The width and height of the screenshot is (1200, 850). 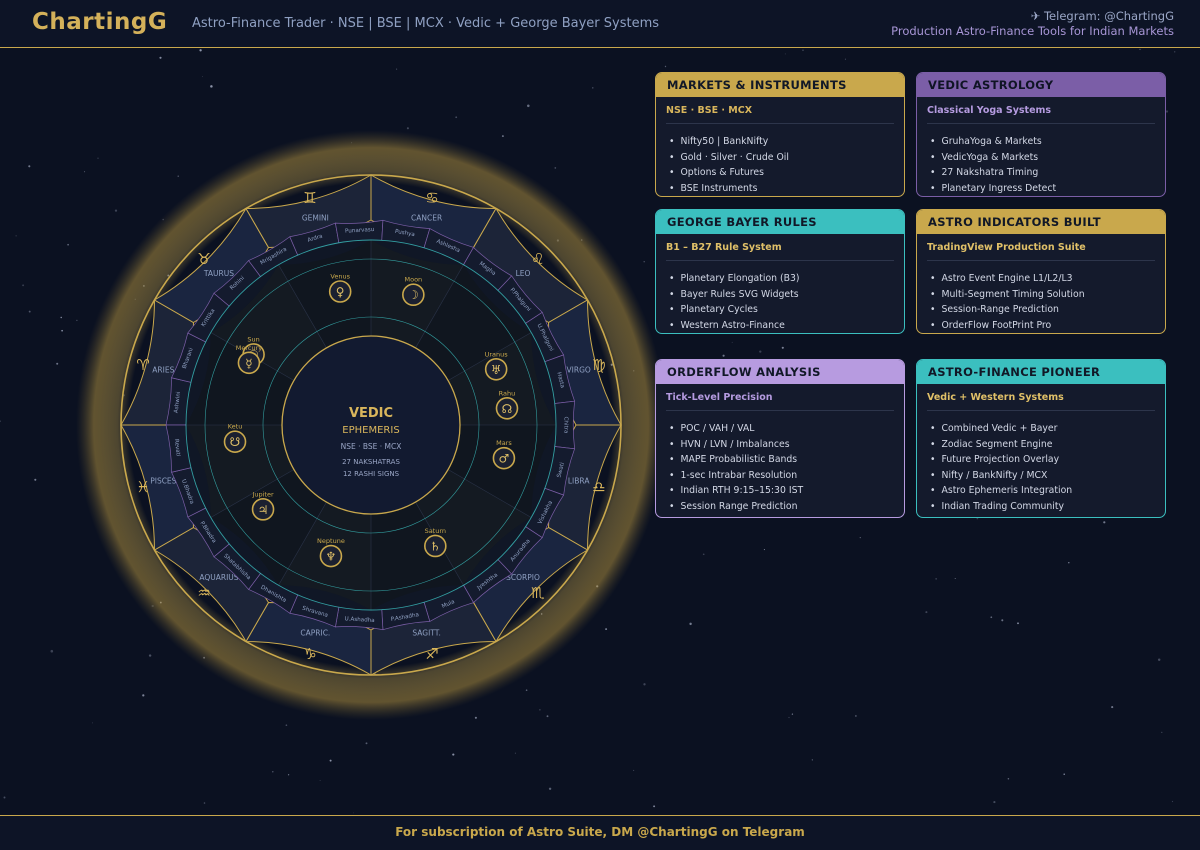 I want to click on center-subtitle: EPHEMERIS, so click(x=370, y=430).